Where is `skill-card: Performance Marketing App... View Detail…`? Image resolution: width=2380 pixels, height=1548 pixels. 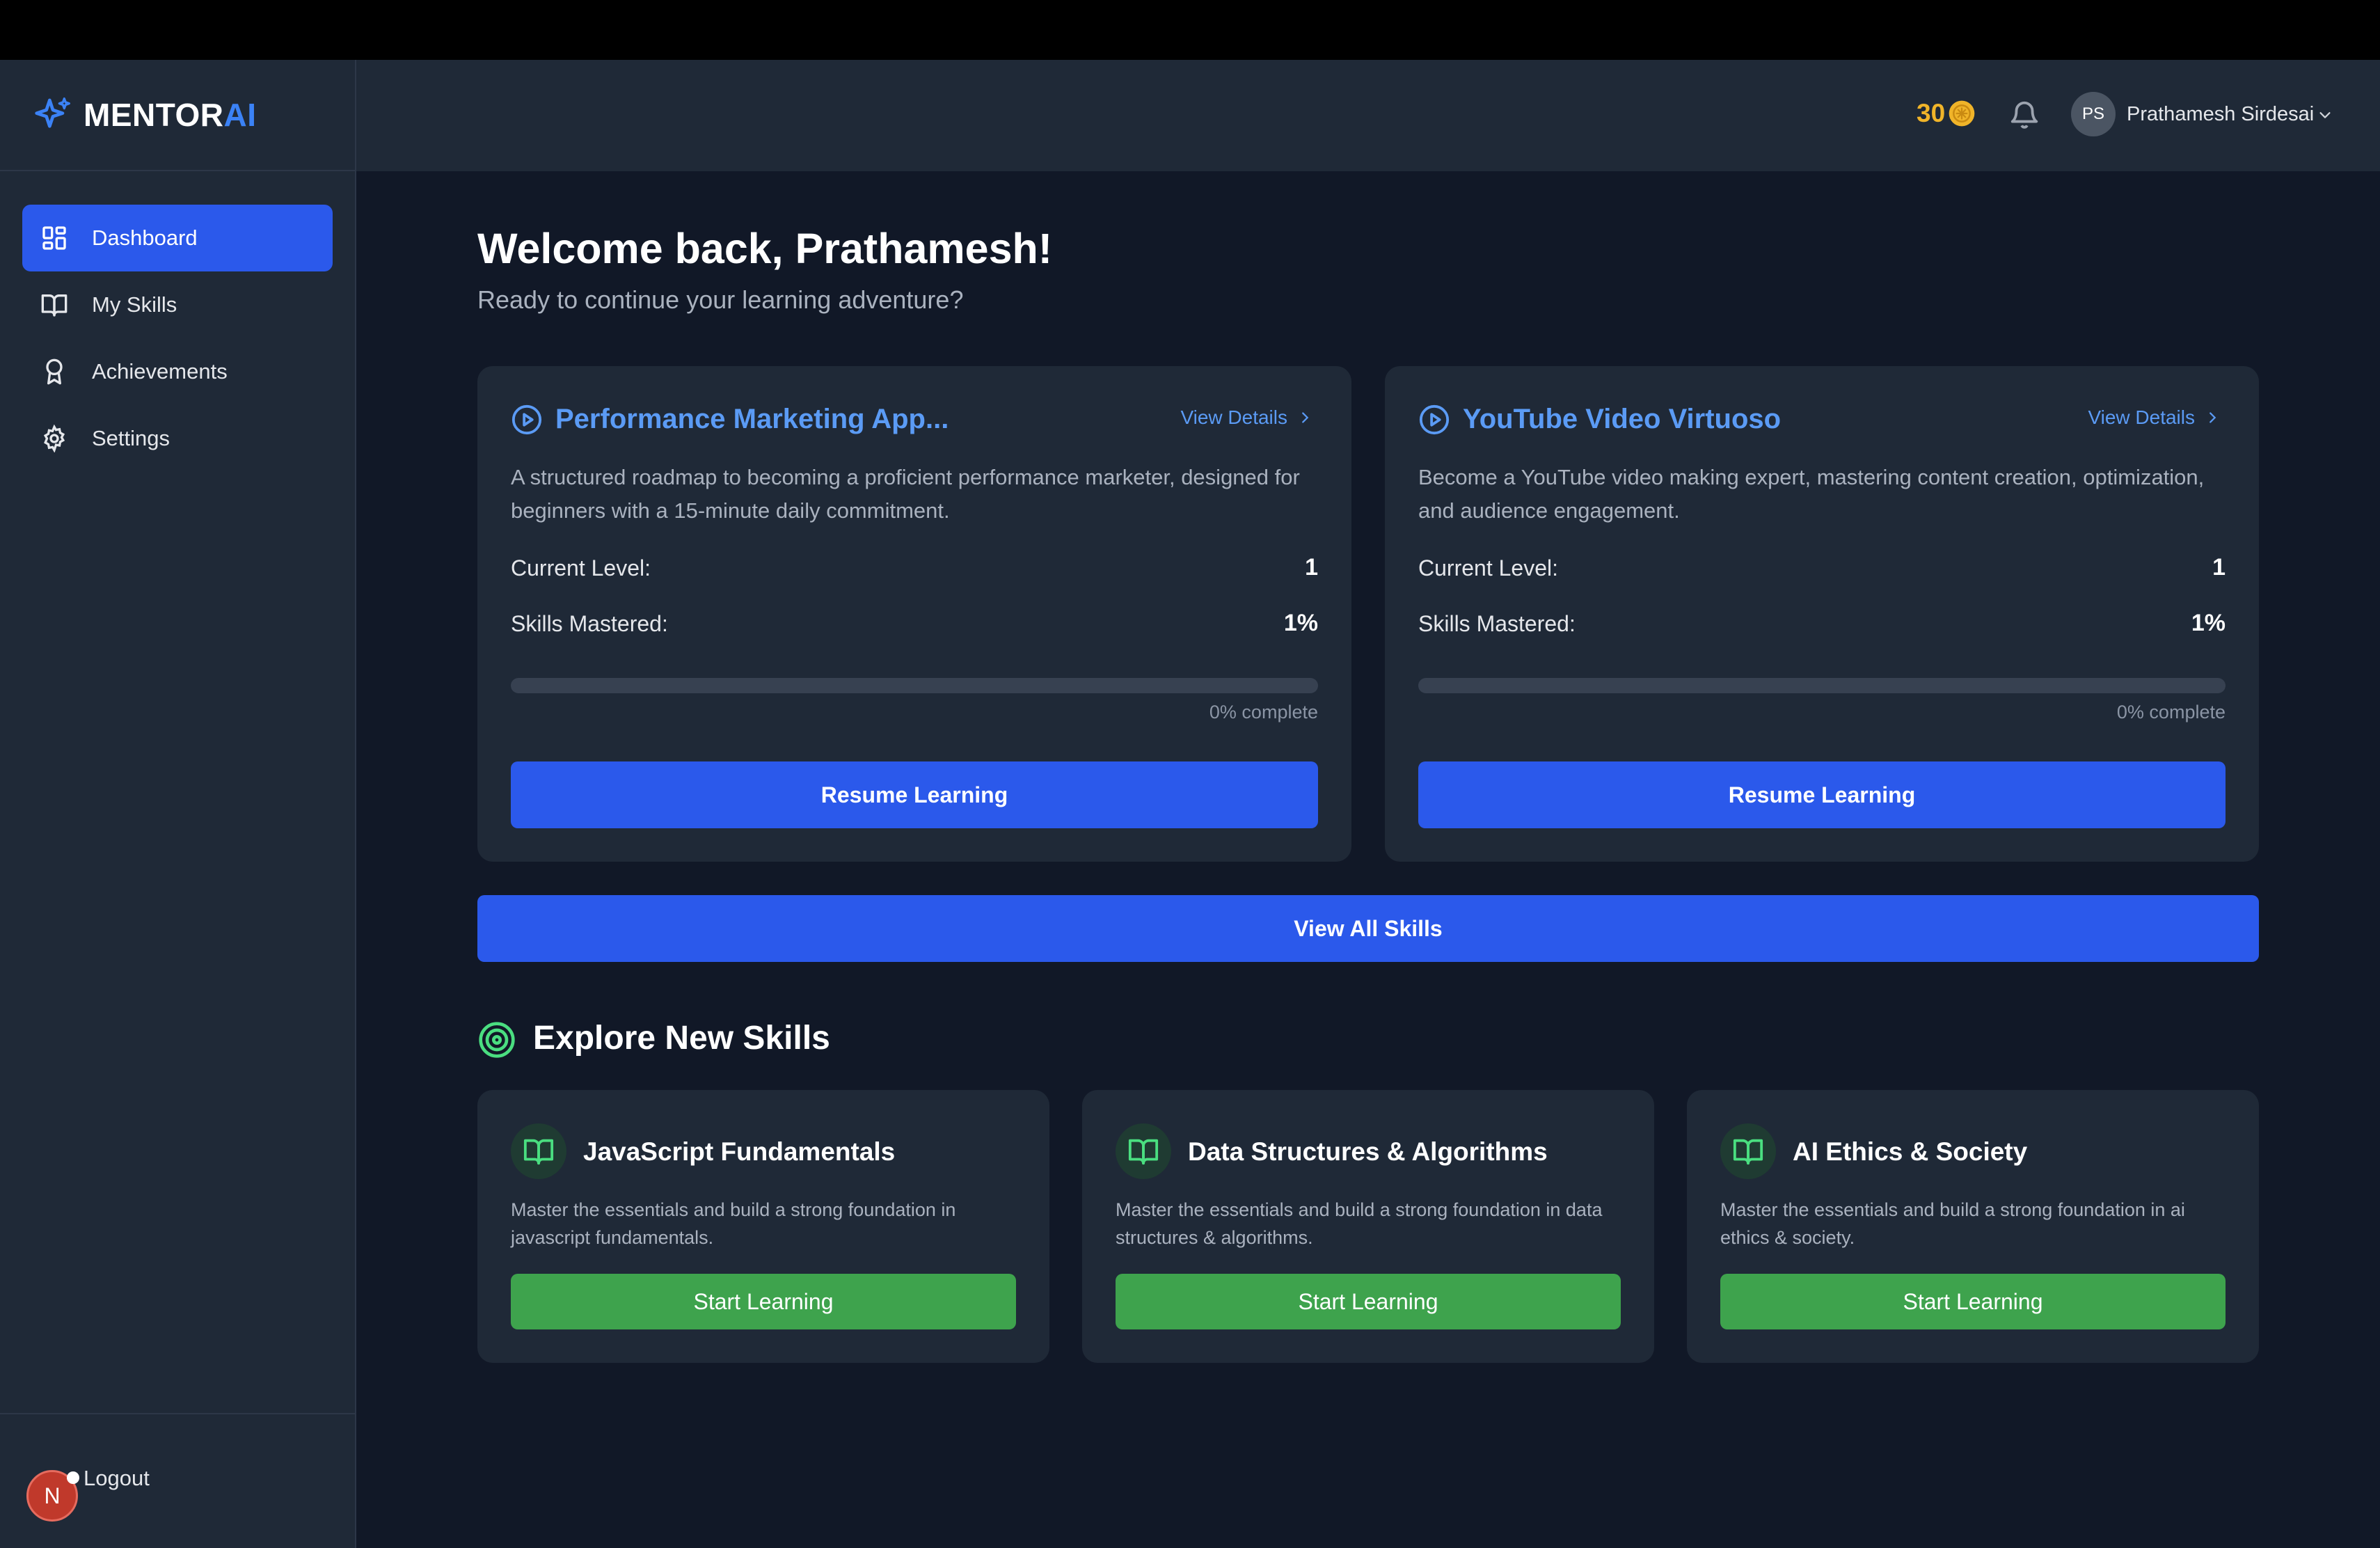 skill-card: Performance Marketing App... View Detail… is located at coordinates (914, 614).